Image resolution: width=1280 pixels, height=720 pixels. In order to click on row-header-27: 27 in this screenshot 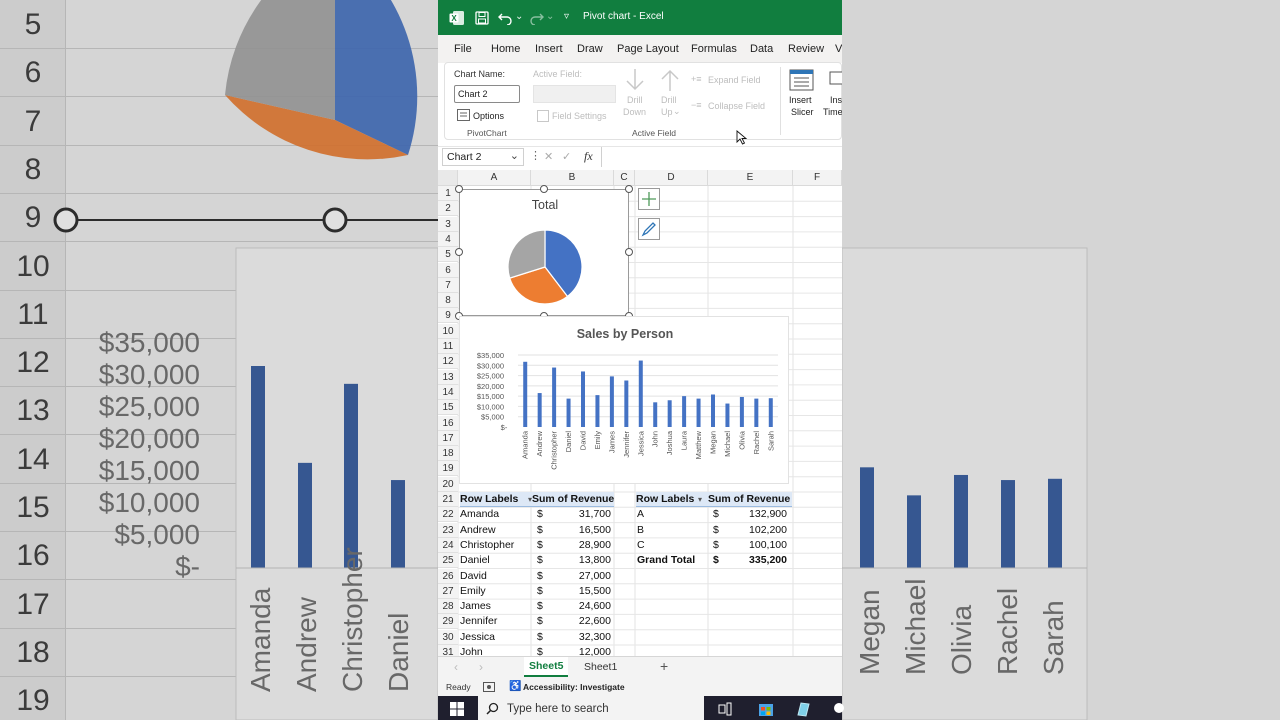, I will do `click(448, 591)`.